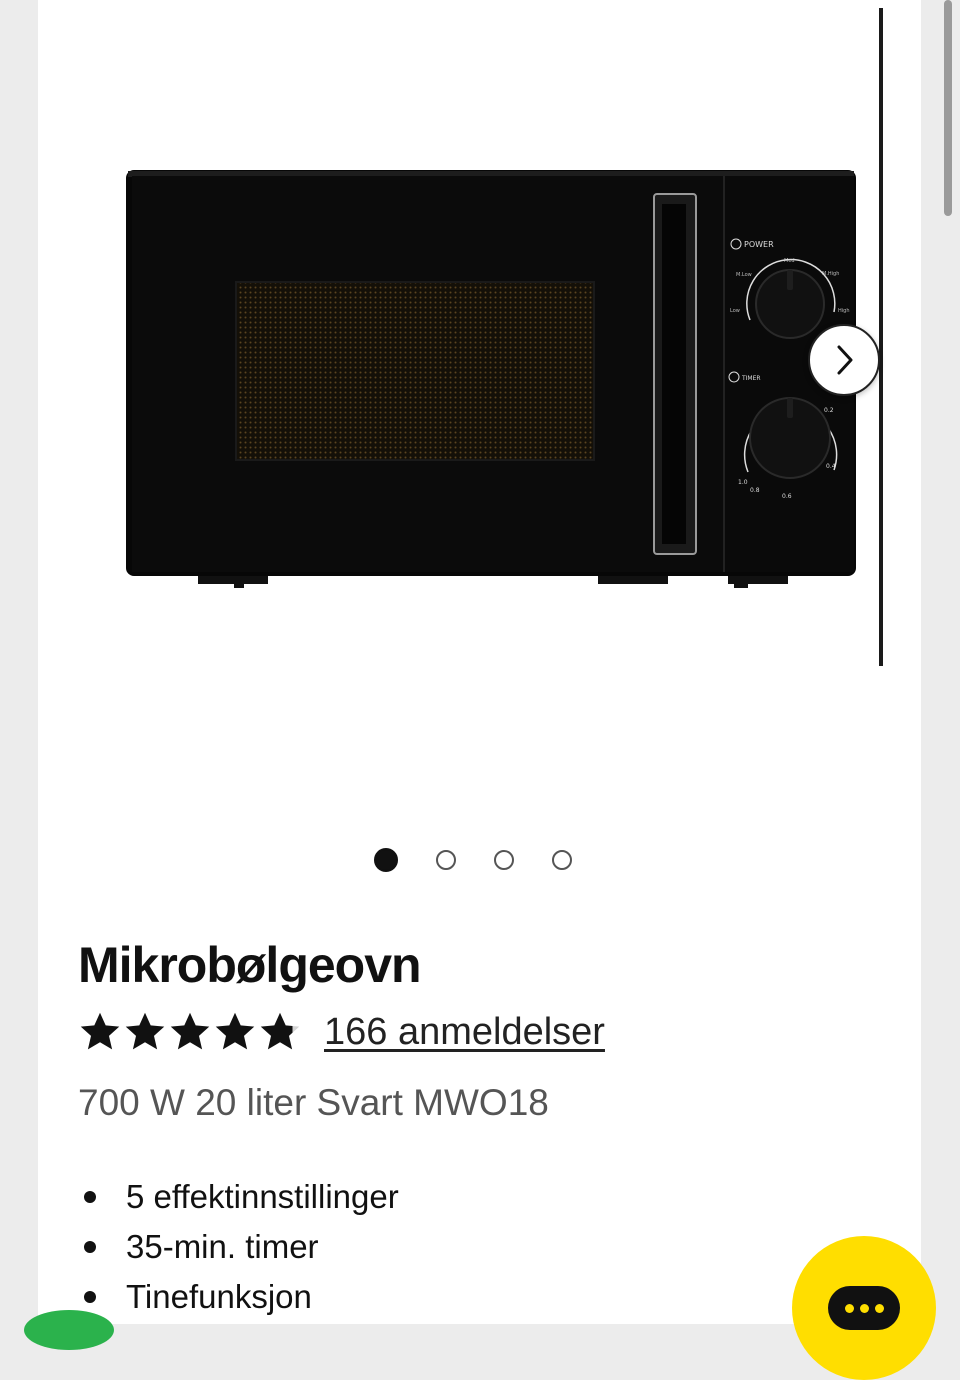  What do you see at coordinates (473, 860) in the screenshot?
I see `carousel-indicator` at bounding box center [473, 860].